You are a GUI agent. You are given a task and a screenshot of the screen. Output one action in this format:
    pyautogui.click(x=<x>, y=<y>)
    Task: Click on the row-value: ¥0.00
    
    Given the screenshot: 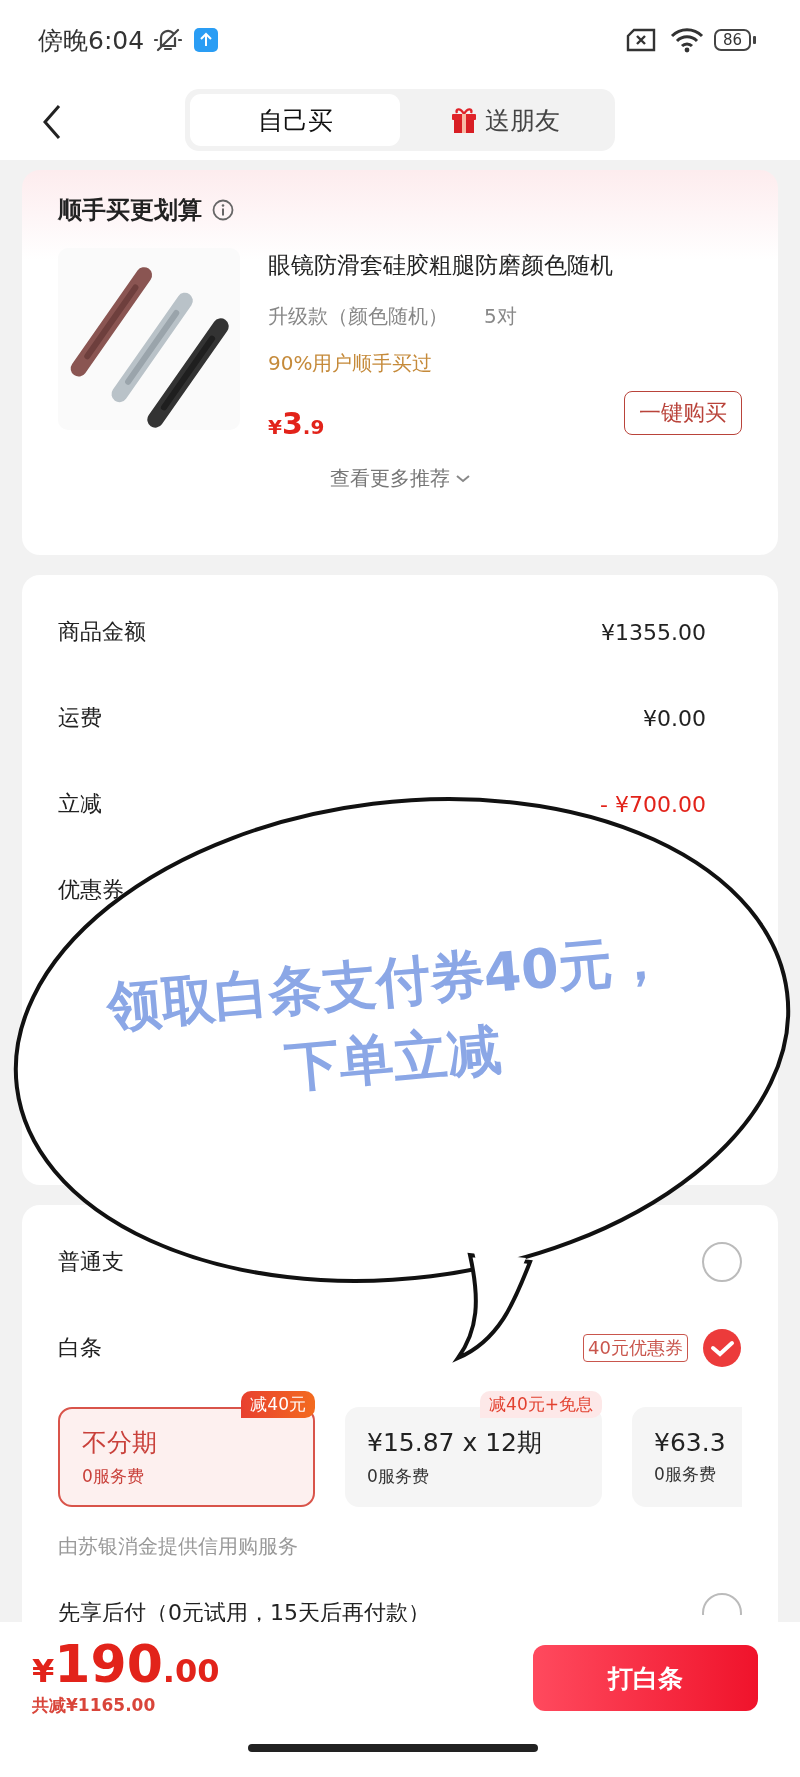 What is the action you would take?
    pyautogui.click(x=674, y=718)
    